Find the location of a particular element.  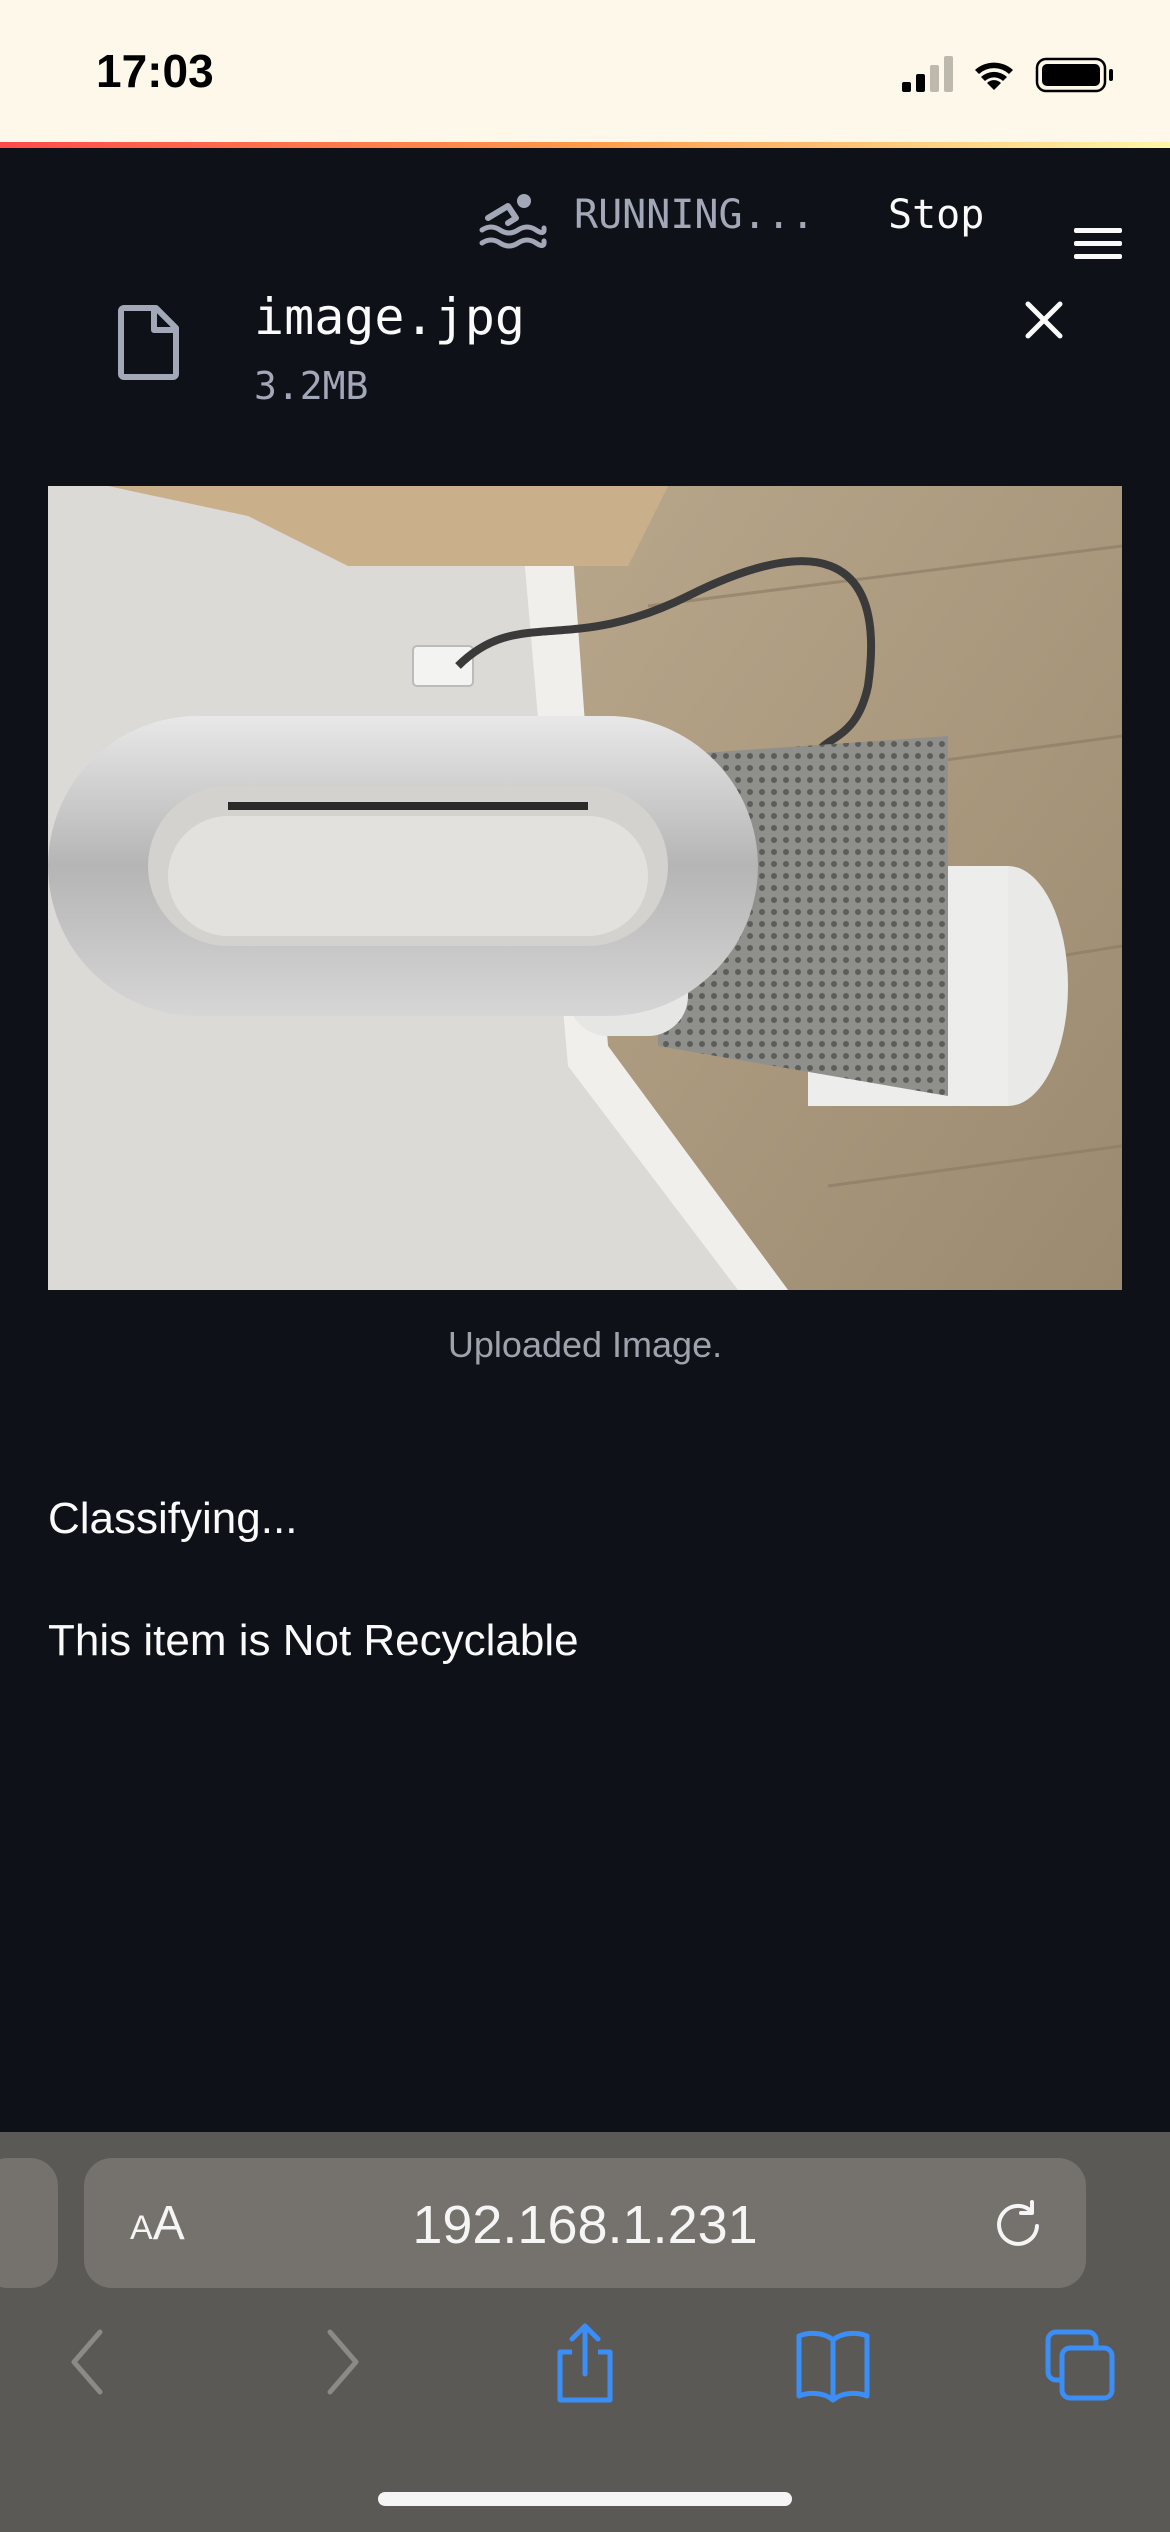

status-time: 17:03 is located at coordinates (155, 71).